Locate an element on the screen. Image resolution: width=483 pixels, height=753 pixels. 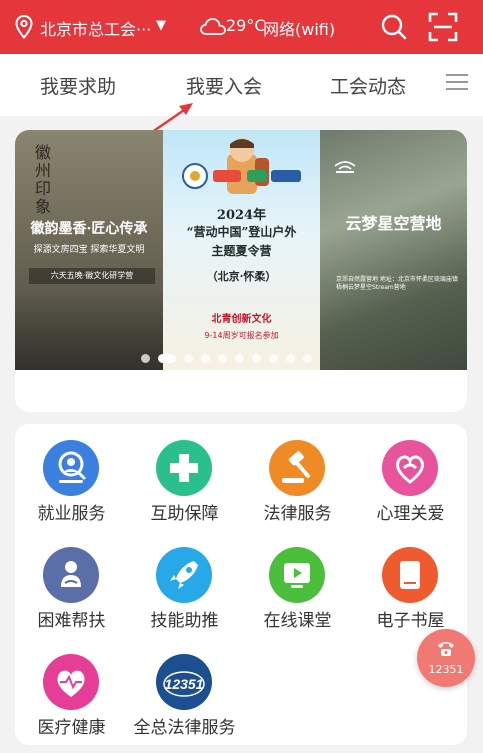
service-label: 医疗健康 is located at coordinates (71, 728).